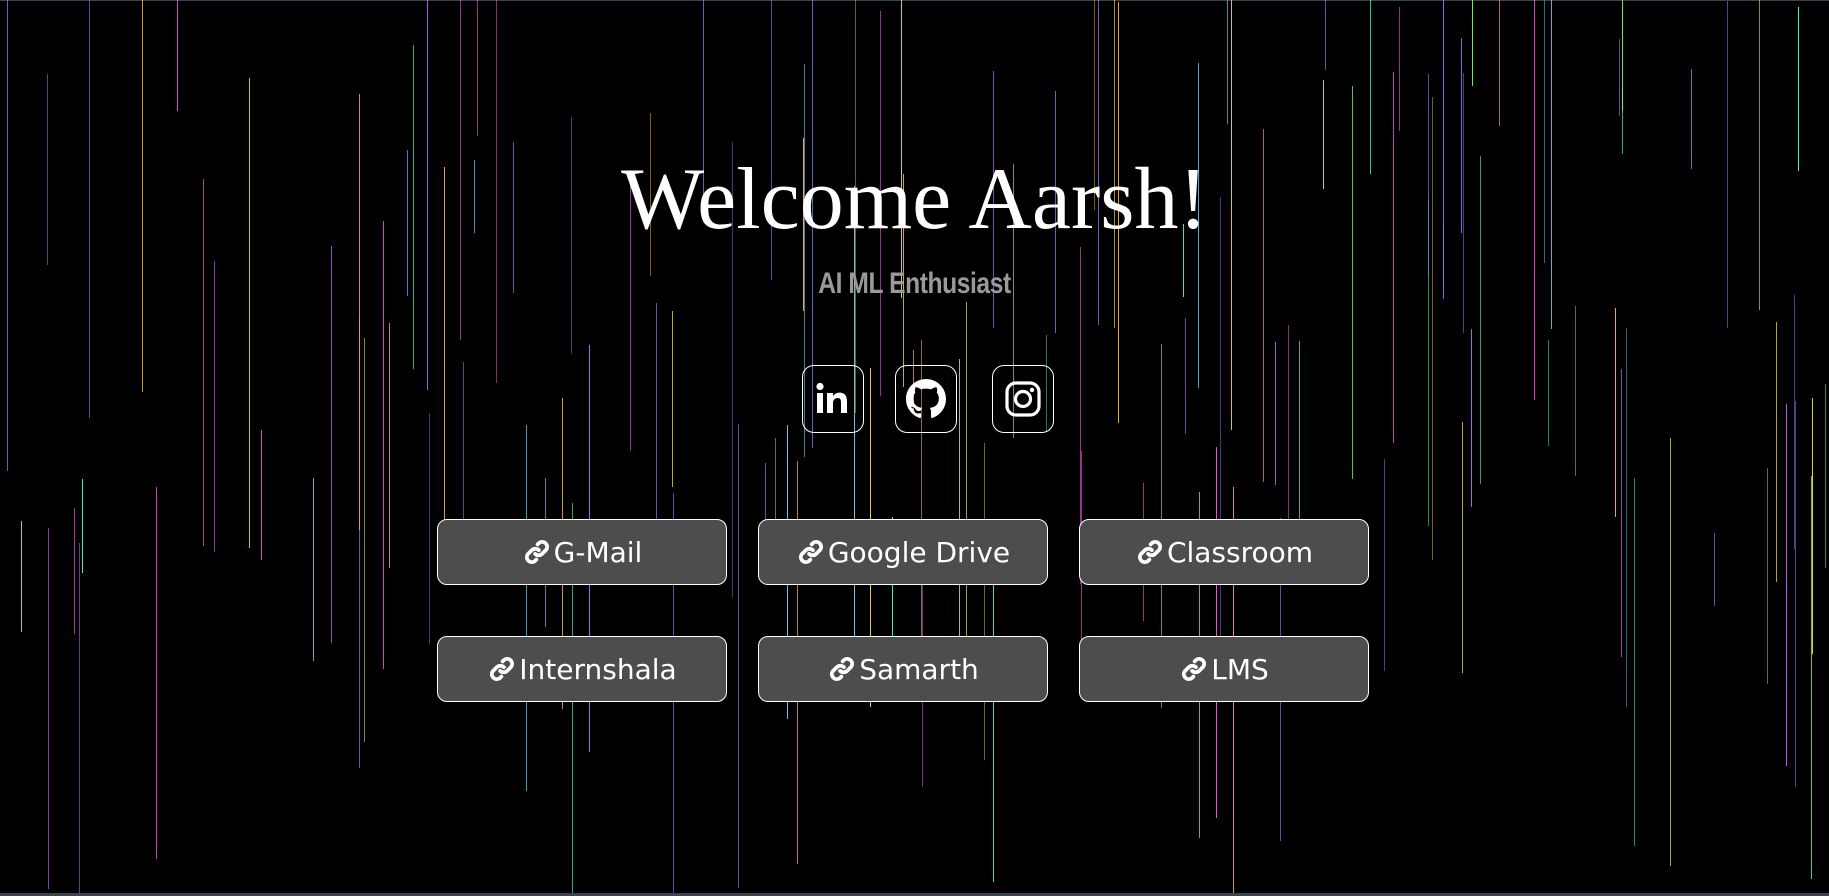 The width and height of the screenshot is (1829, 896). I want to click on linkedin-icon, so click(833, 399).